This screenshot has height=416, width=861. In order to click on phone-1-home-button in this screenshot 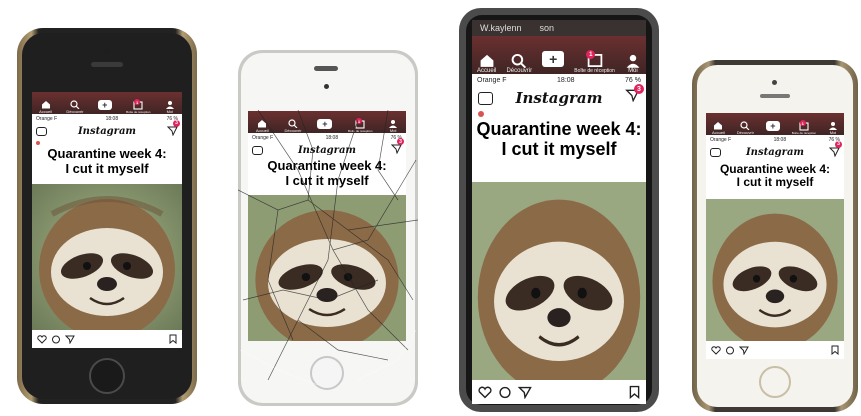, I will do `click(107, 376)`.